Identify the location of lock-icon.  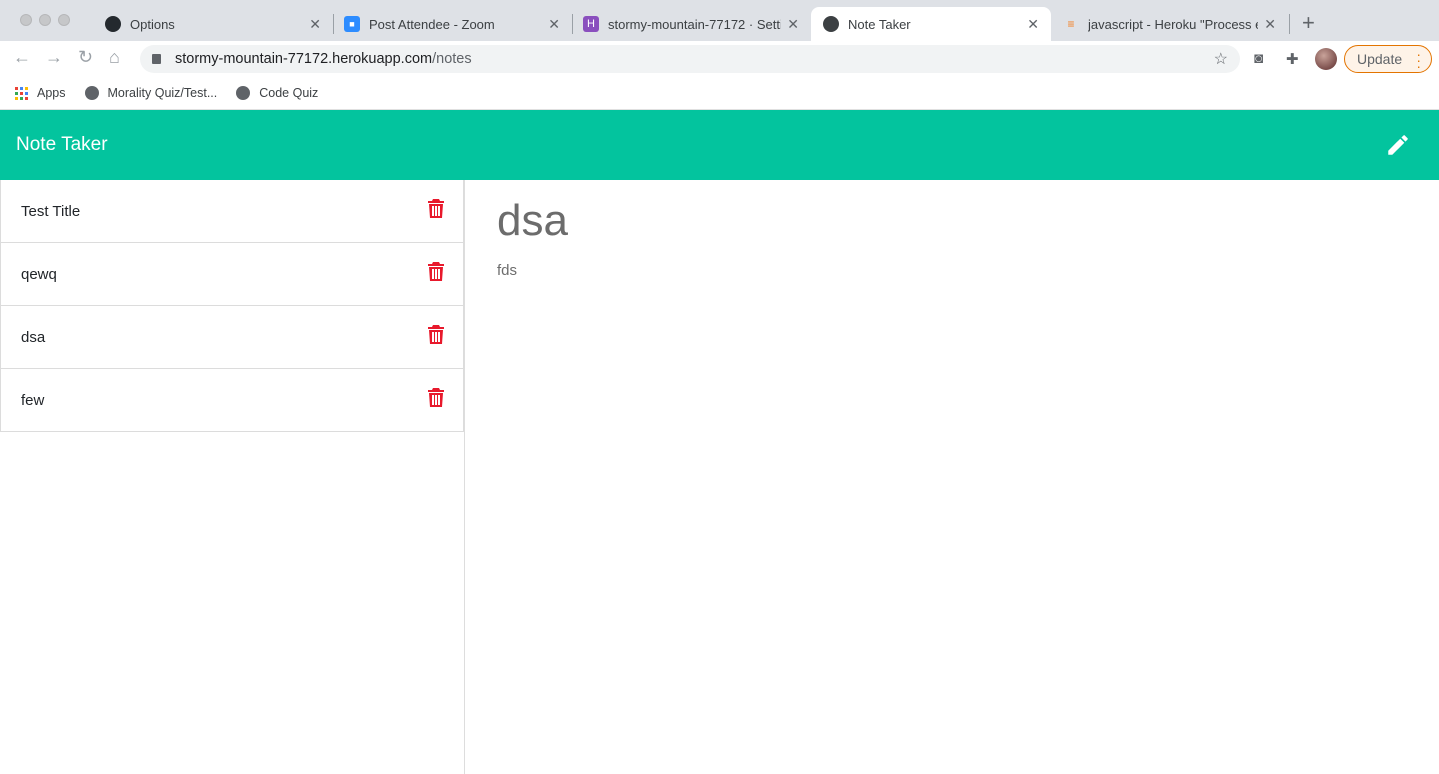
(156, 59).